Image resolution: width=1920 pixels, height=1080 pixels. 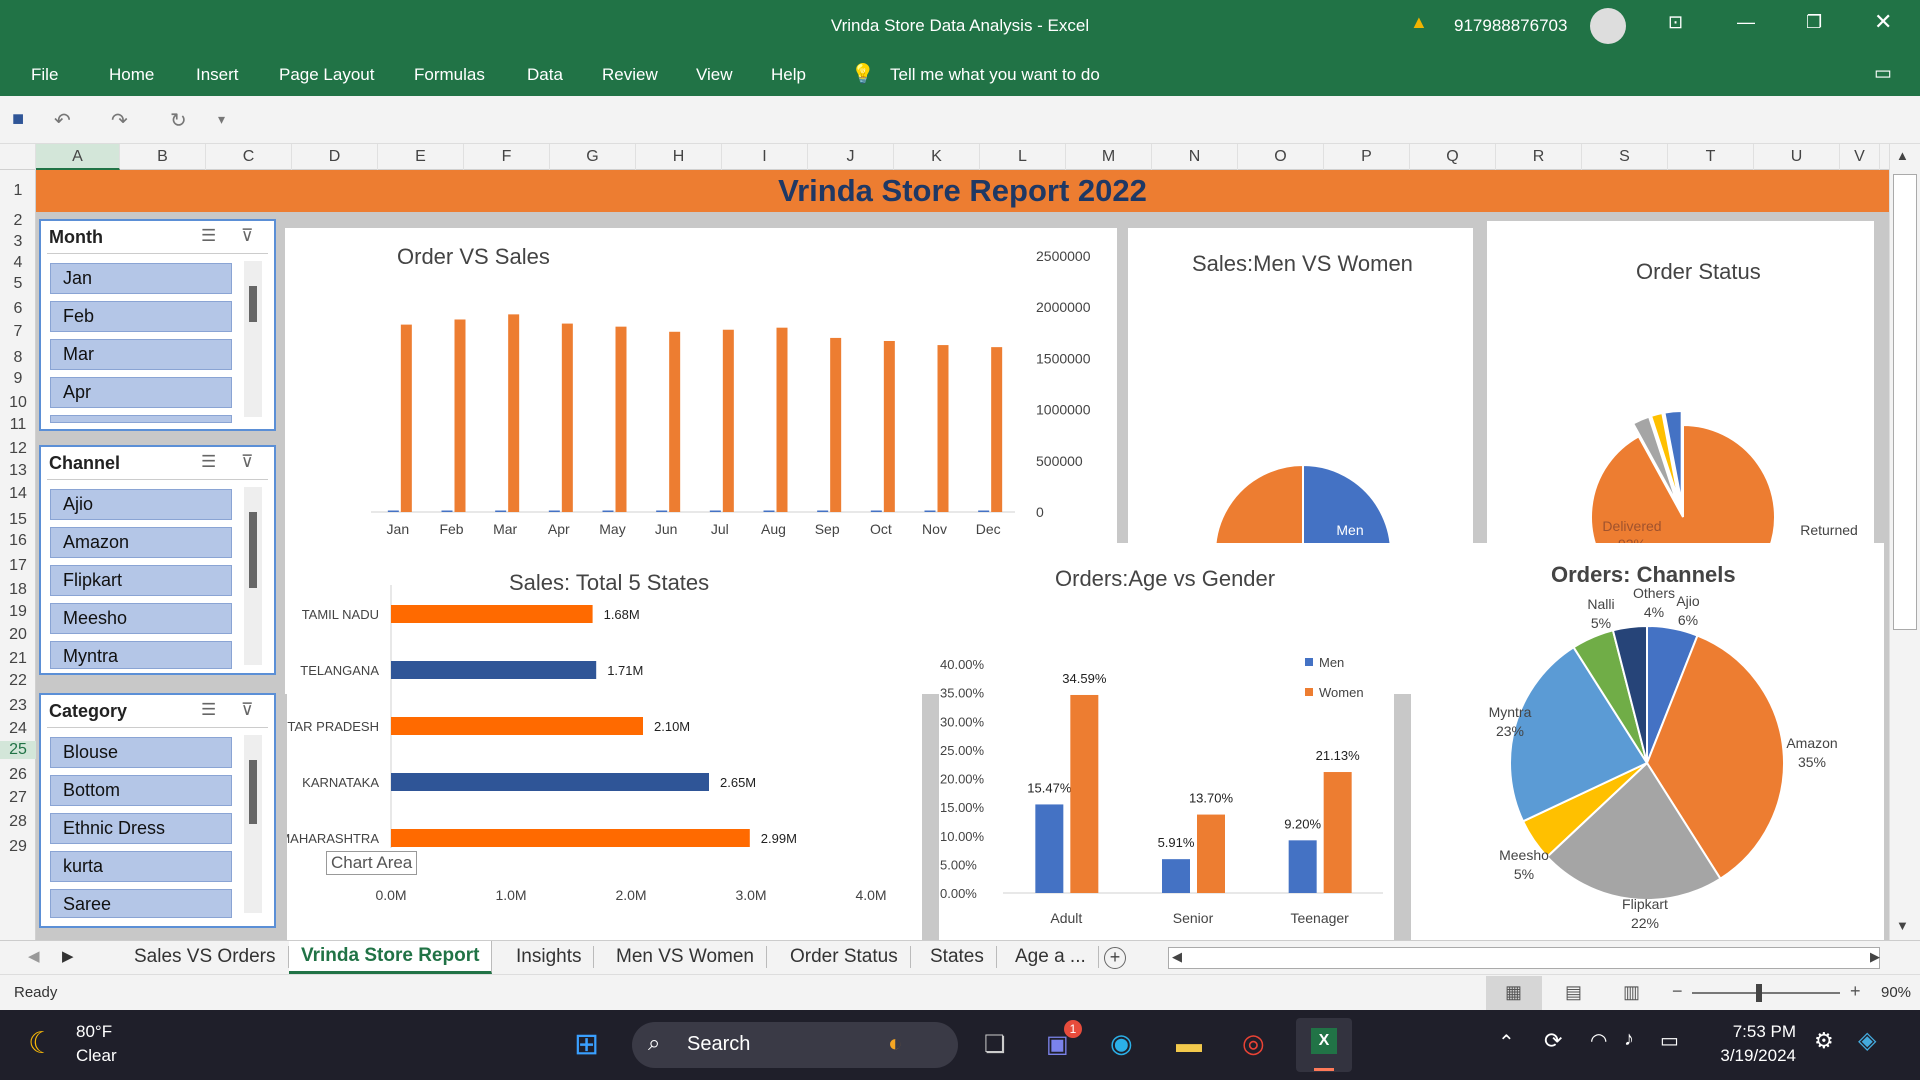 What do you see at coordinates (1675, 22) in the screenshot?
I see `ribbon-display-icon: ⊡` at bounding box center [1675, 22].